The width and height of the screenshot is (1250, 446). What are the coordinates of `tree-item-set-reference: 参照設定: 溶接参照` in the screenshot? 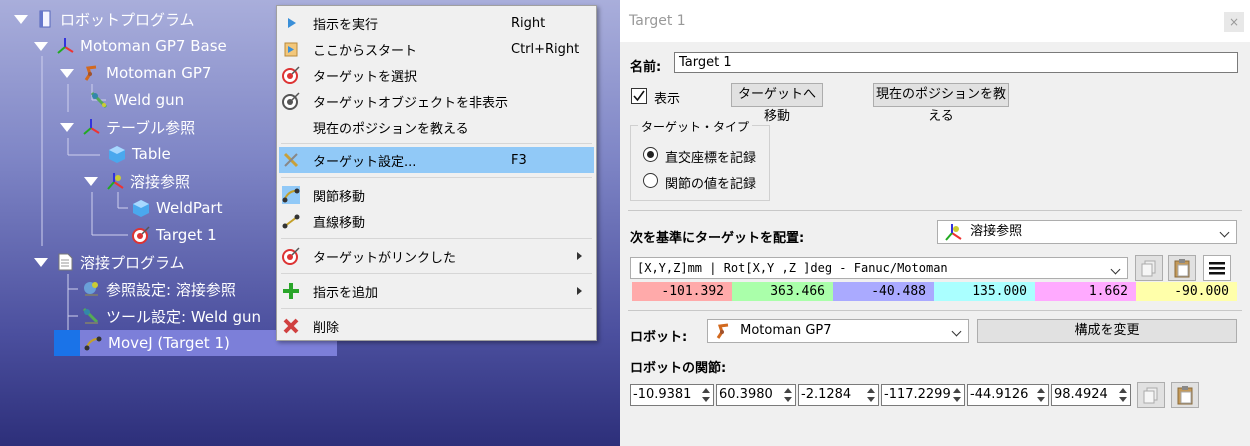 It's located at (159, 289).